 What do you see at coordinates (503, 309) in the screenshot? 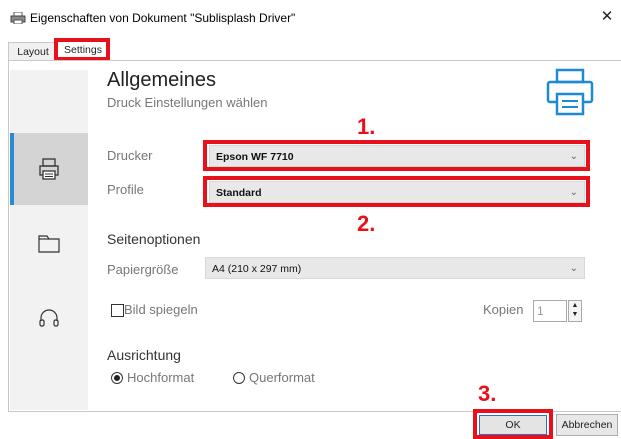
I see `copies-label: Kopien` at bounding box center [503, 309].